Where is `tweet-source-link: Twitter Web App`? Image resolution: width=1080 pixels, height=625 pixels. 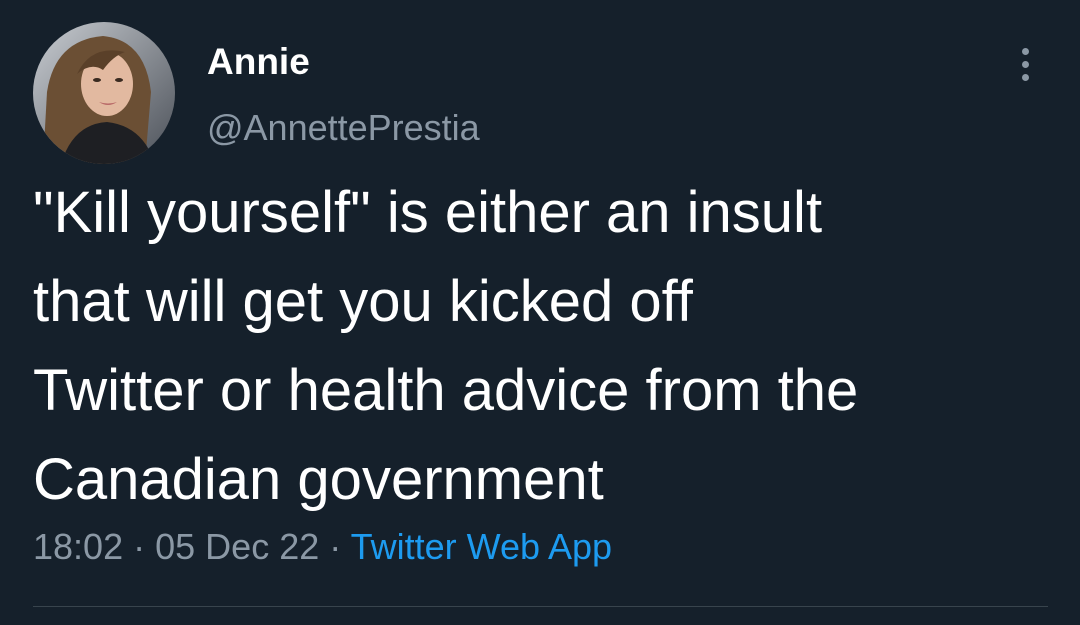
tweet-source-link: Twitter Web App is located at coordinates (481, 546).